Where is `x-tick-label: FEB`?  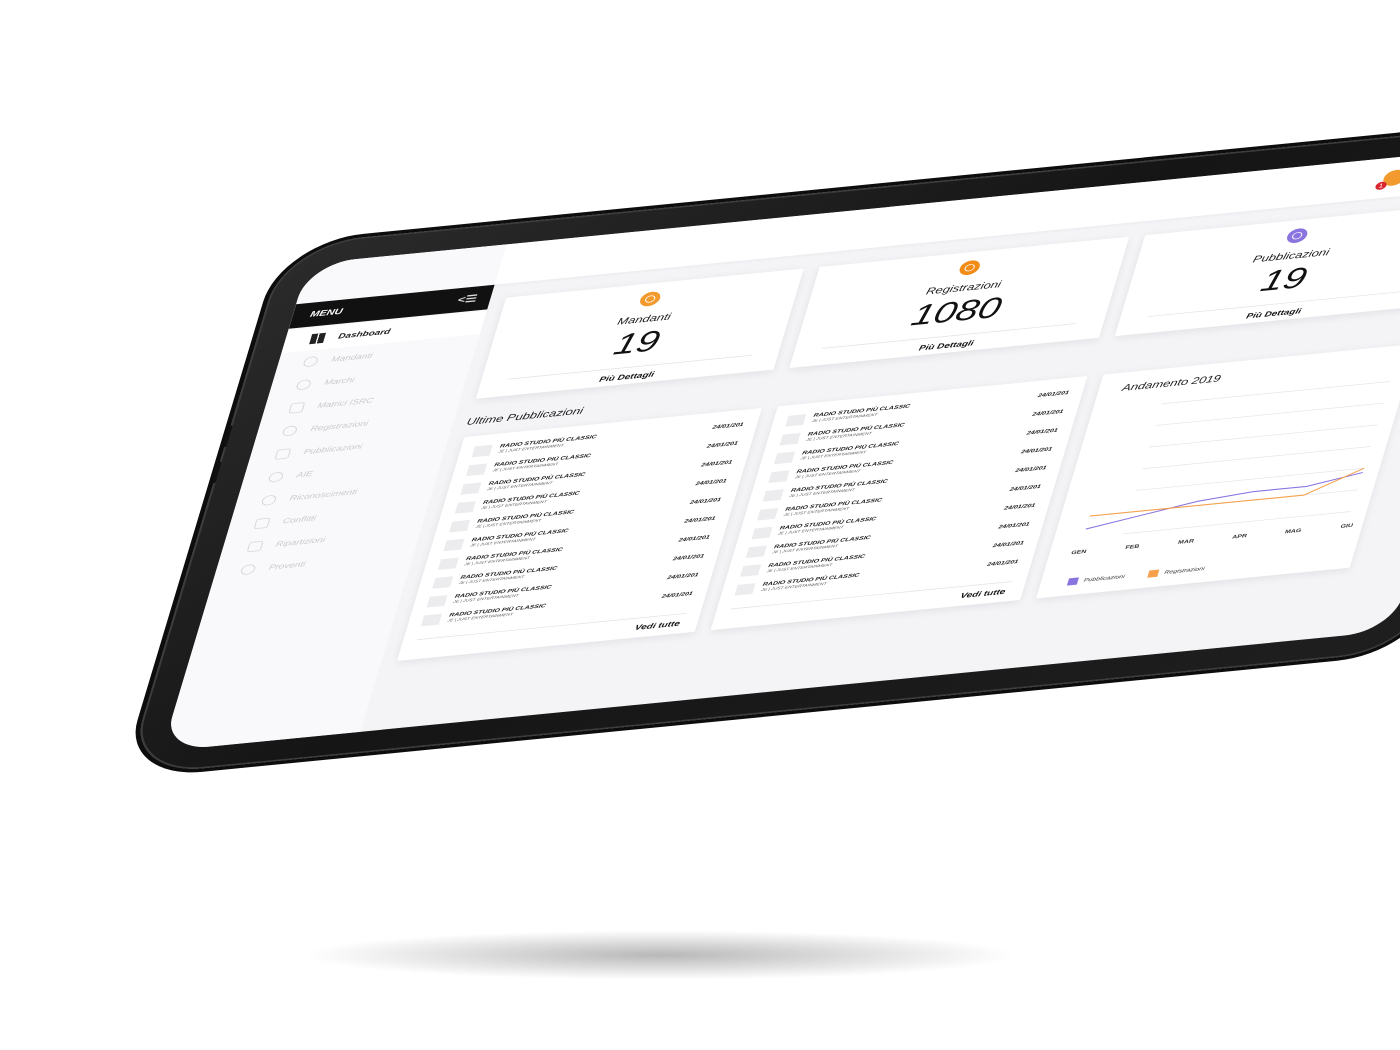
x-tick-label: FEB is located at coordinates (1133, 547).